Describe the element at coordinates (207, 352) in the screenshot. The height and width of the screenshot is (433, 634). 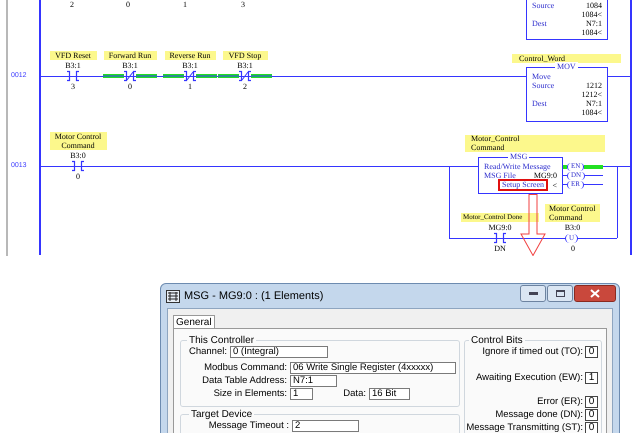
I see `field-label: Channel:` at that location.